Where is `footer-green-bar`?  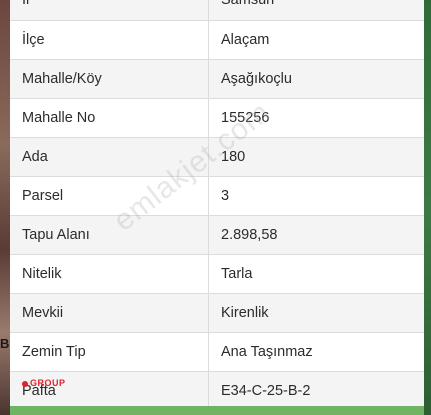
footer-green-bar is located at coordinates (217, 410).